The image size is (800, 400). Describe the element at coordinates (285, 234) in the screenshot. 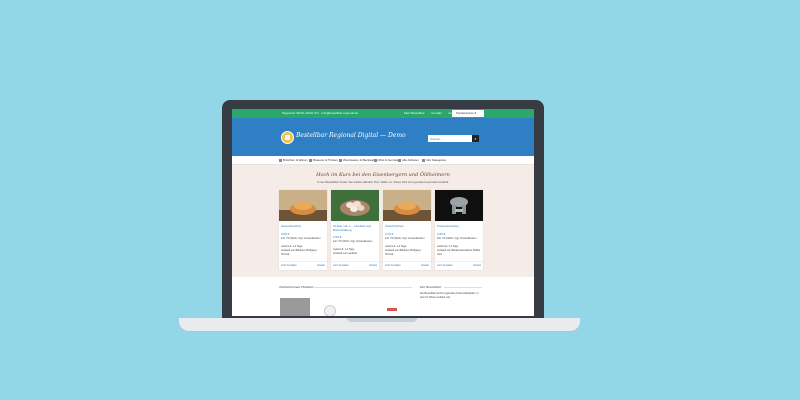

I see `product-price: 0,59 €` at that location.